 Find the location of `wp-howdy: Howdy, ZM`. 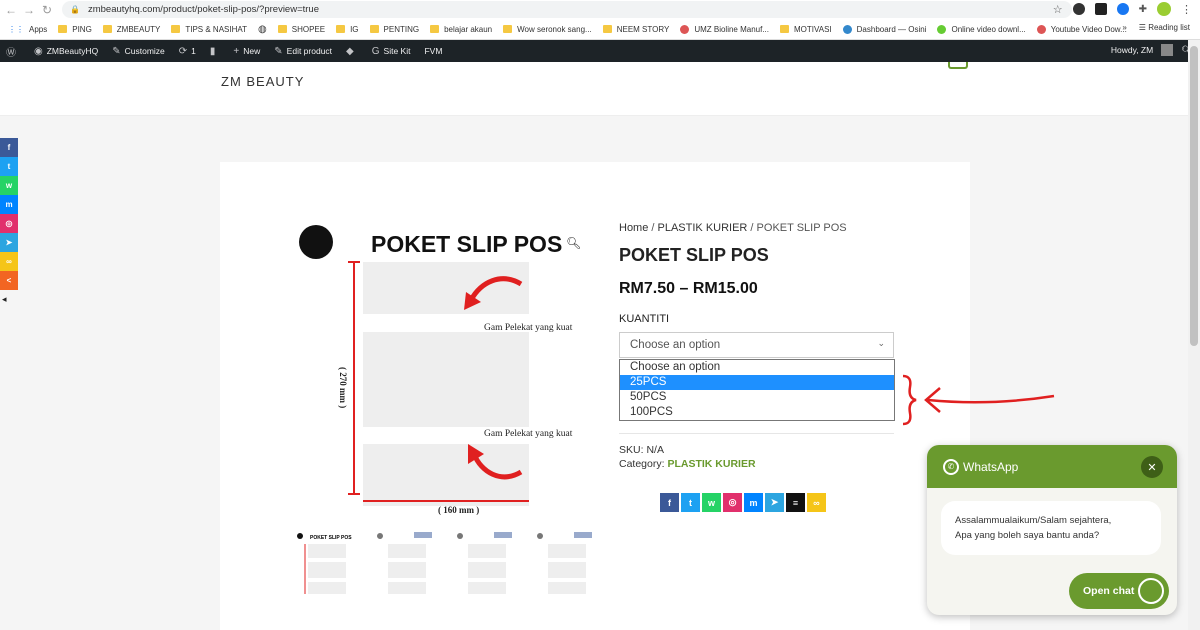

wp-howdy: Howdy, ZM is located at coordinates (1132, 50).